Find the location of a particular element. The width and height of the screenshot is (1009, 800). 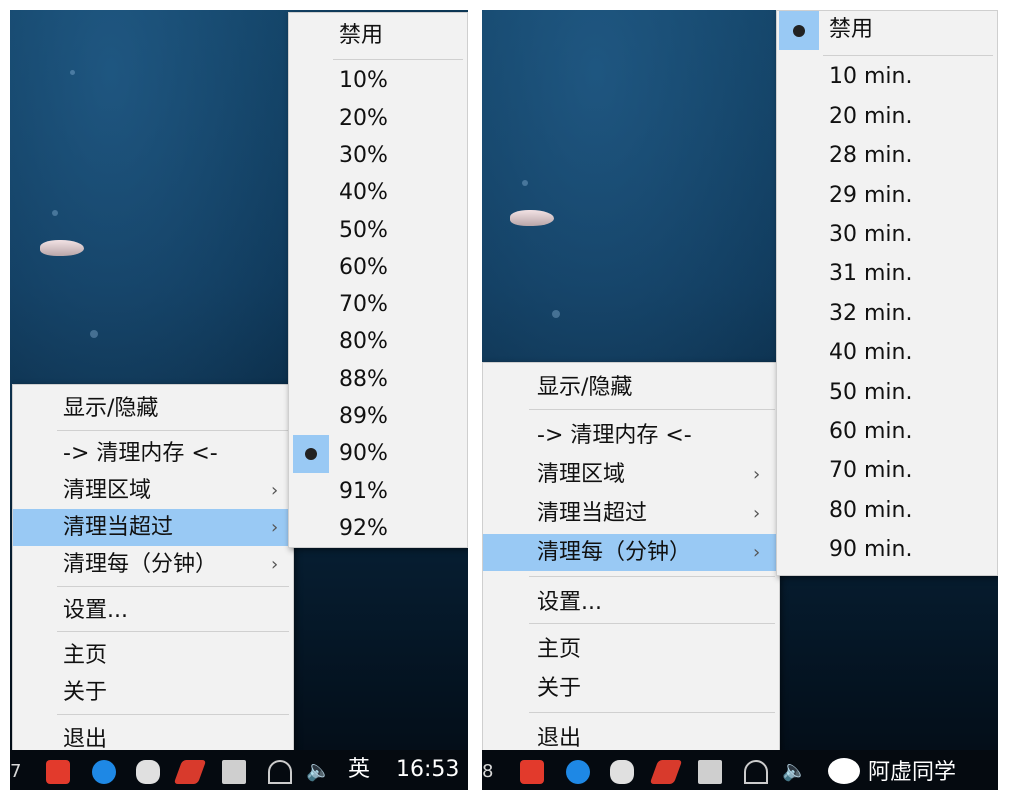

checked-indicator is located at coordinates (799, 31).